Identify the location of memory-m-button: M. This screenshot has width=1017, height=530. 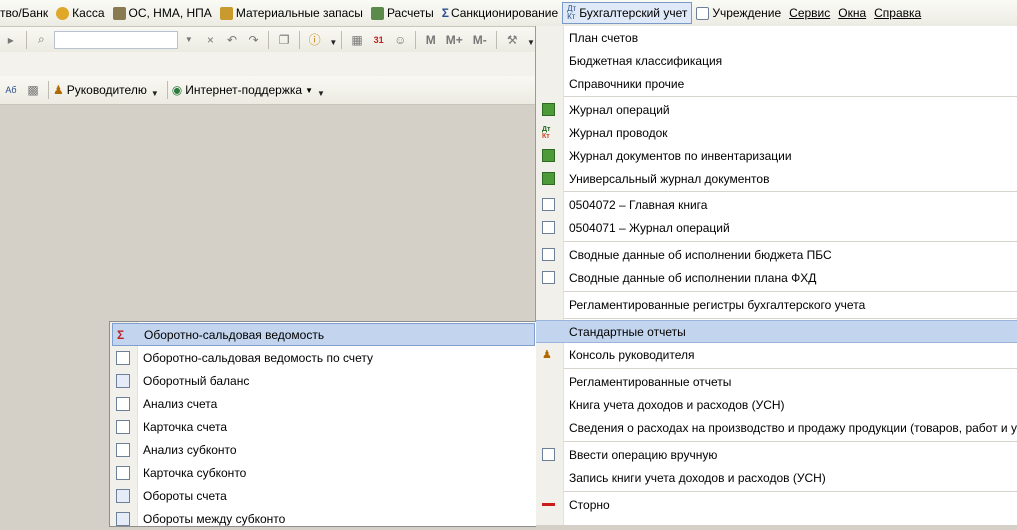
(431, 40).